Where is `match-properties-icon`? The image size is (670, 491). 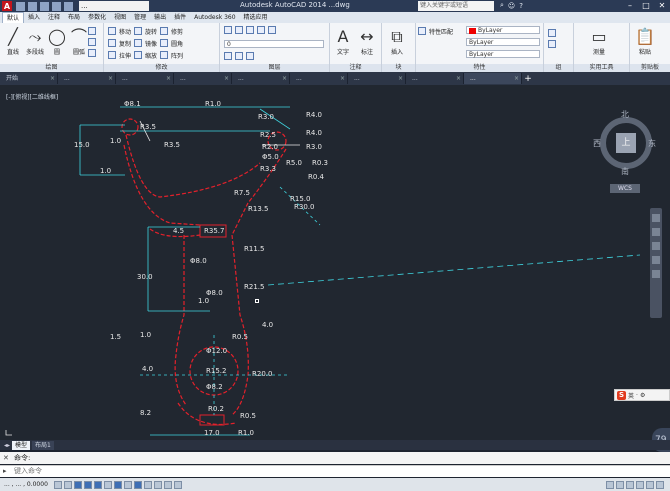 match-properties-icon is located at coordinates (422, 31).